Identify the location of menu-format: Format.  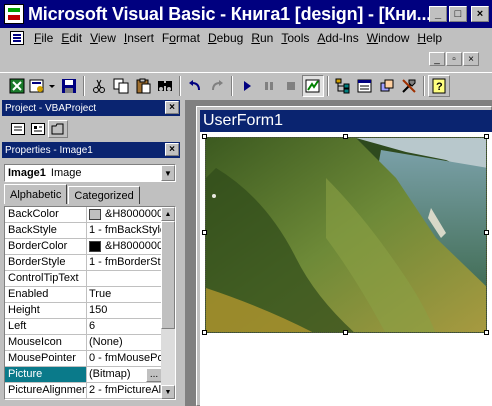
(181, 38).